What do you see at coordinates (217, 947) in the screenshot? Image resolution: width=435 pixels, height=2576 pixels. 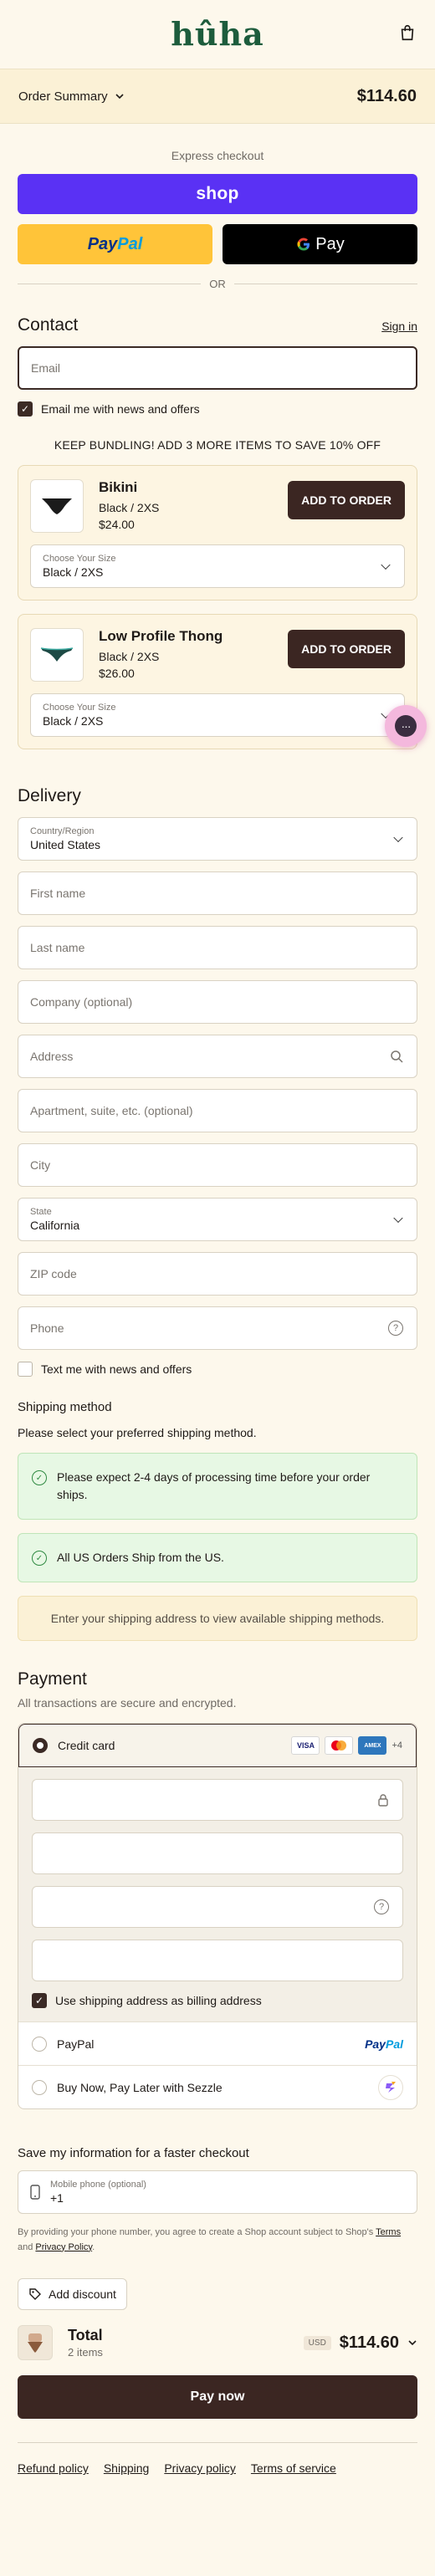 I see `last-name-field: Last name` at bounding box center [217, 947].